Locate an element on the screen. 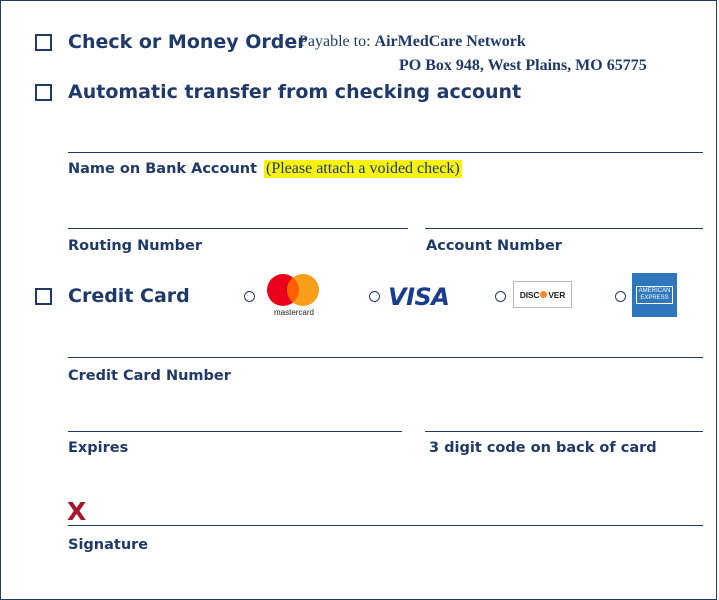 The width and height of the screenshot is (719, 600). bank-name-input is located at coordinates (385, 152).